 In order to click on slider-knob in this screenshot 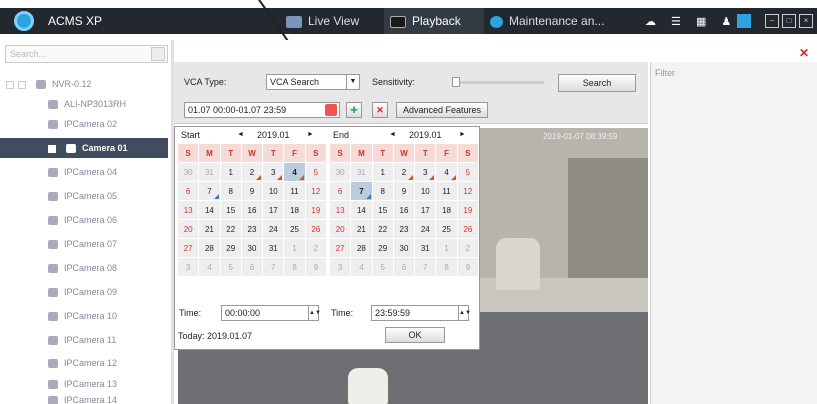, I will do `click(456, 82)`.